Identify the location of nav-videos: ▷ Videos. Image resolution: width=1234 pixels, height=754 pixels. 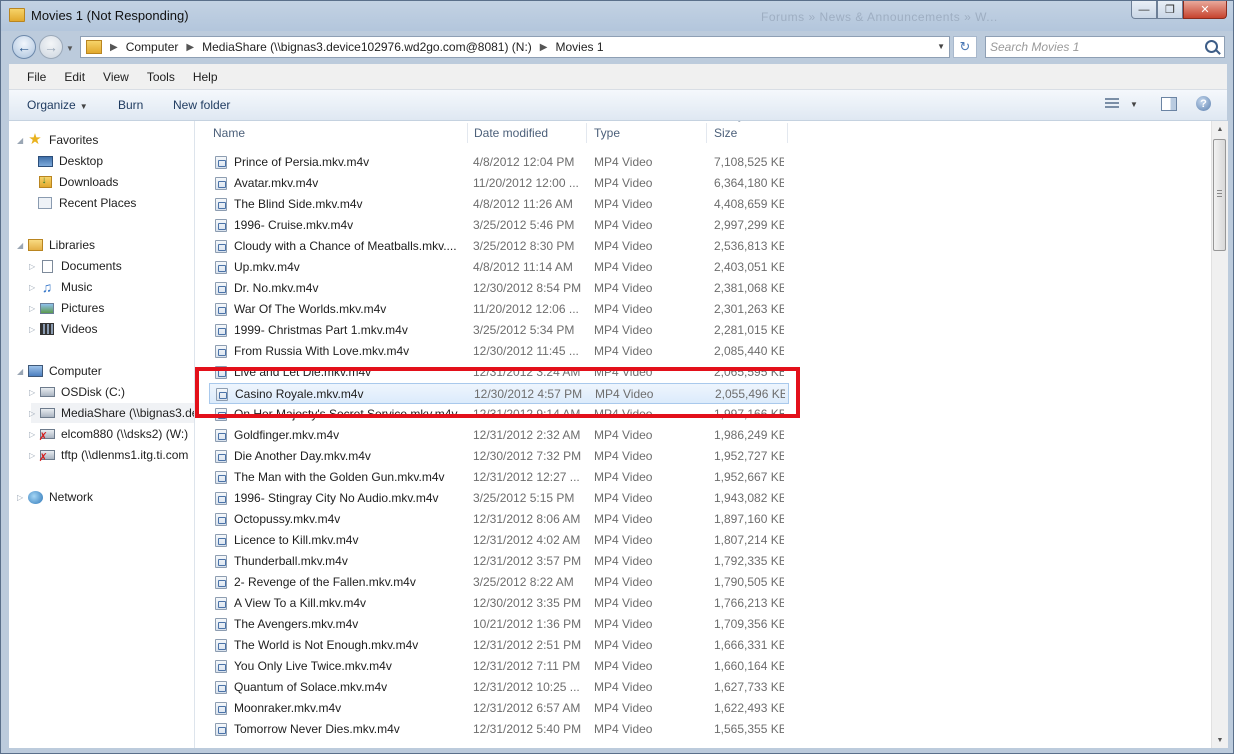
(63, 329).